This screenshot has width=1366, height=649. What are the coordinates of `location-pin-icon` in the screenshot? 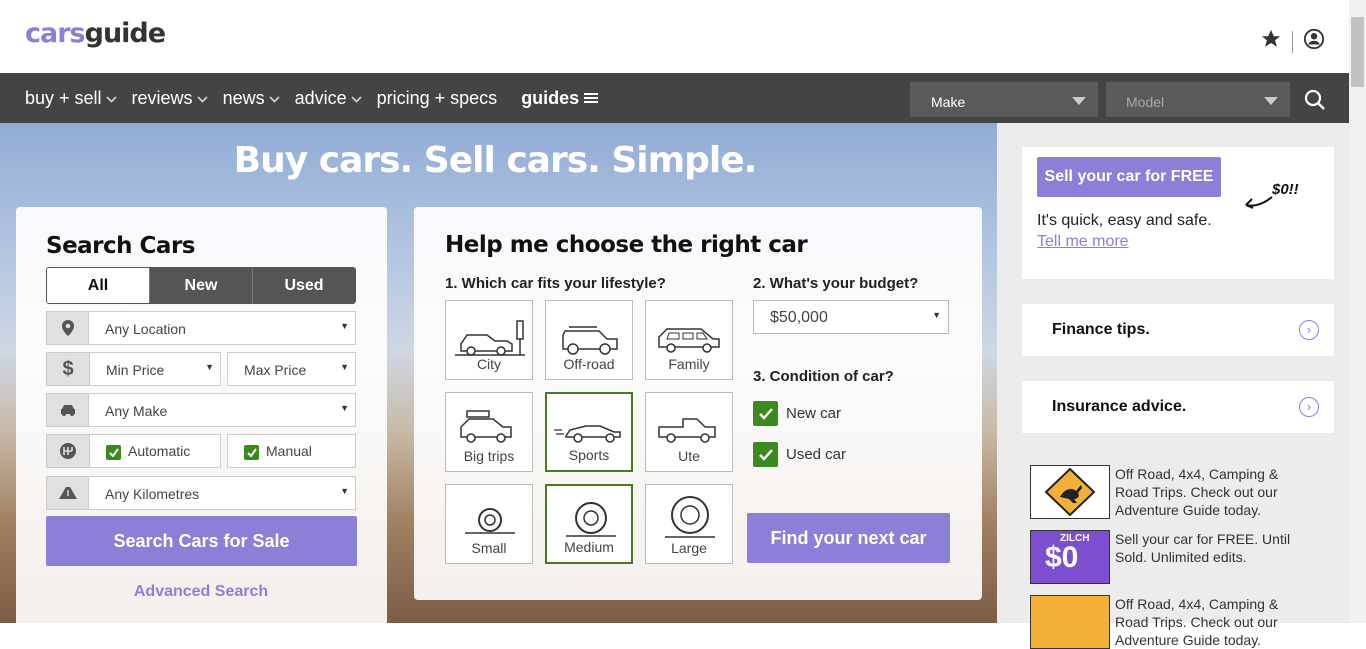 It's located at (67, 328).